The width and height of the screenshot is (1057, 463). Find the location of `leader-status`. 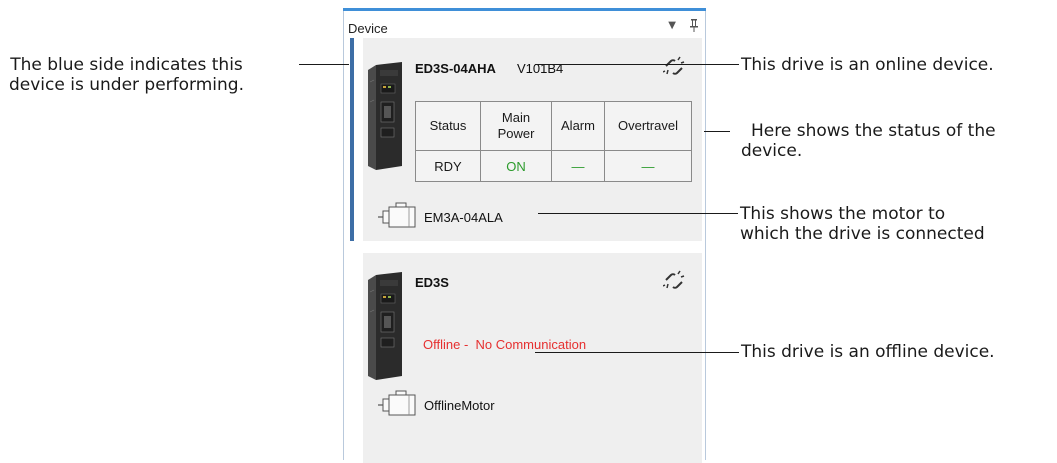

leader-status is located at coordinates (717, 131).